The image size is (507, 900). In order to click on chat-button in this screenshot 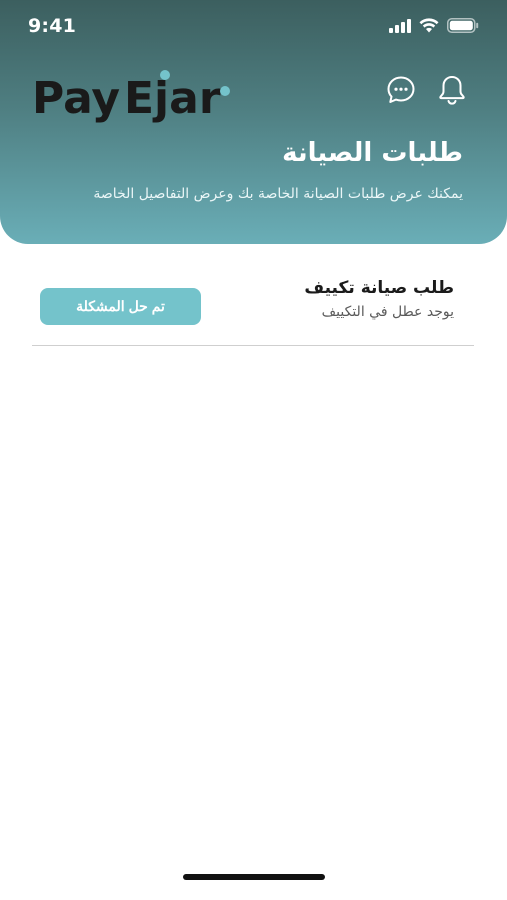, I will do `click(401, 90)`.